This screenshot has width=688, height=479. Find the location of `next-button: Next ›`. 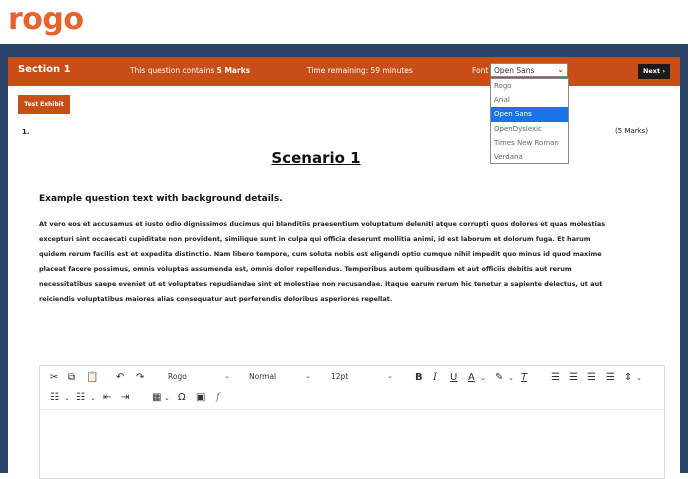

next-button: Next › is located at coordinates (654, 71).